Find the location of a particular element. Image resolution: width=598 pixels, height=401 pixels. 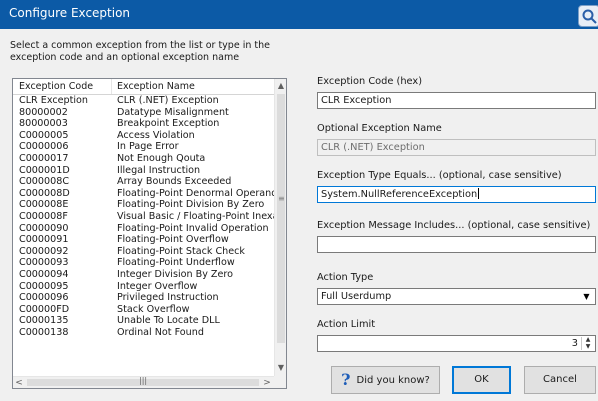

exception-name-label: Optional Exception Name is located at coordinates (379, 128).